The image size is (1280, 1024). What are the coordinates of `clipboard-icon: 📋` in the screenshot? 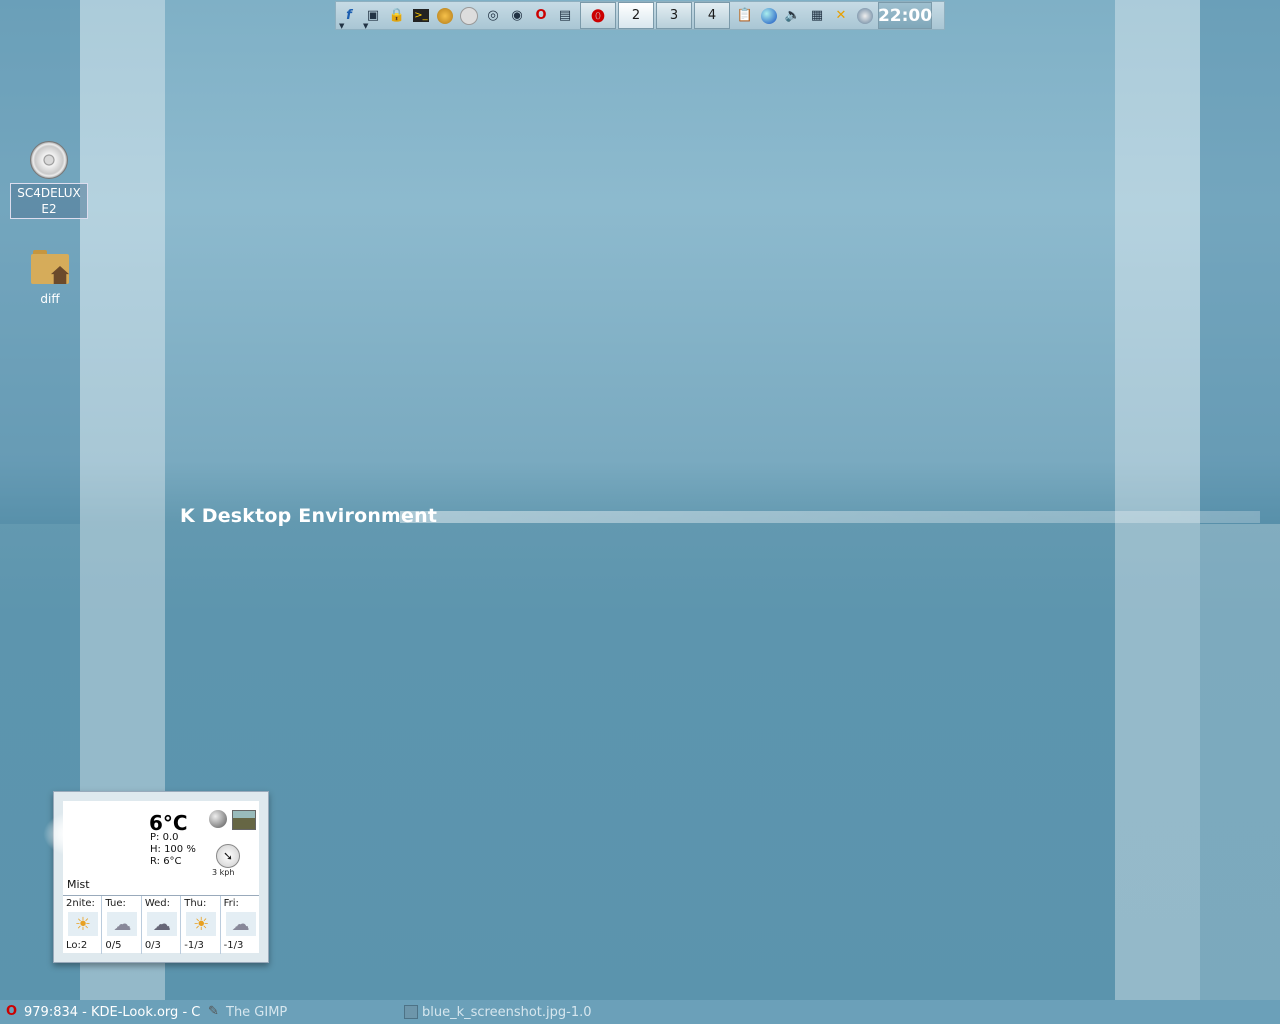 It's located at (745, 15).